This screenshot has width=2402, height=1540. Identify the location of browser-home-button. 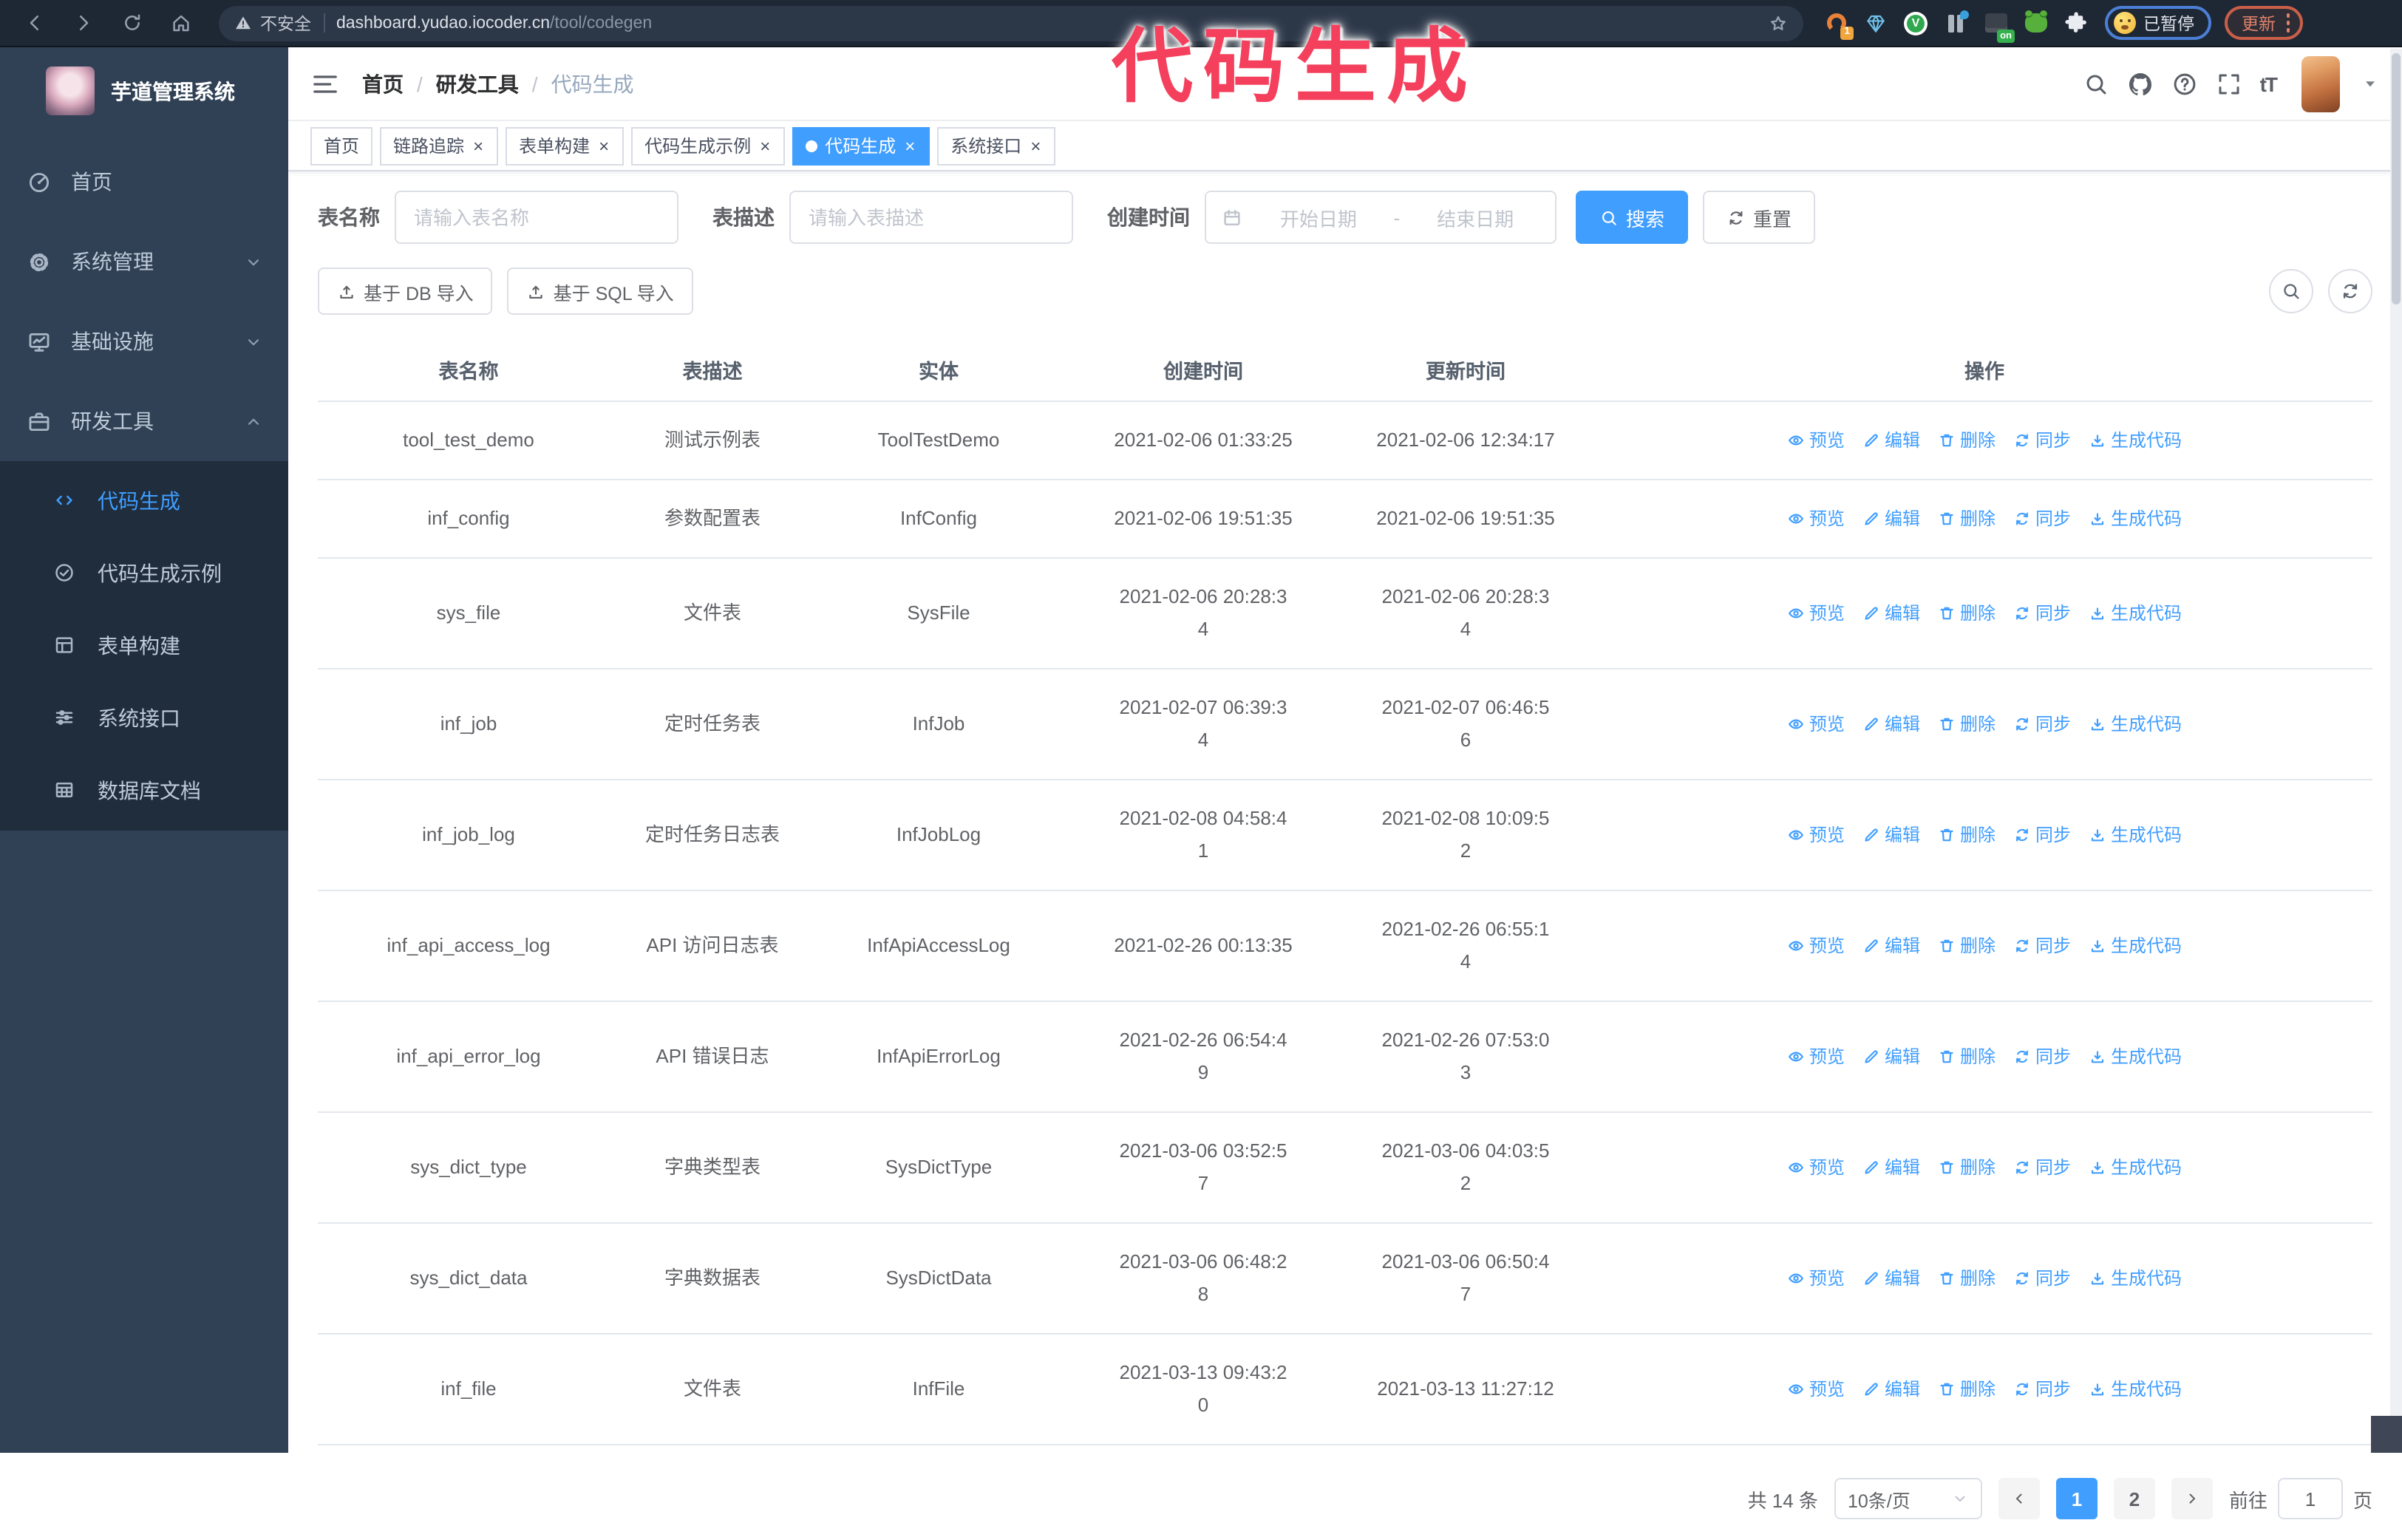
(180, 23).